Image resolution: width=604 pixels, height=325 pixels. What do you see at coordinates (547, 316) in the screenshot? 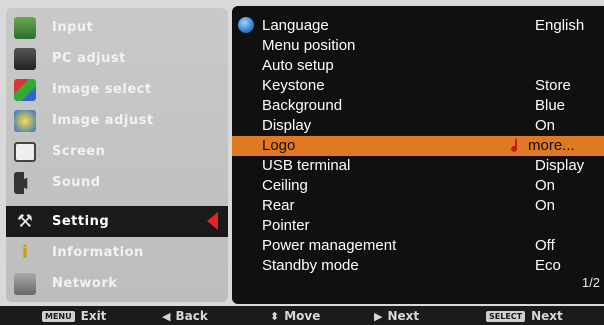
I see `hint-select-next-label: Next` at bounding box center [547, 316].